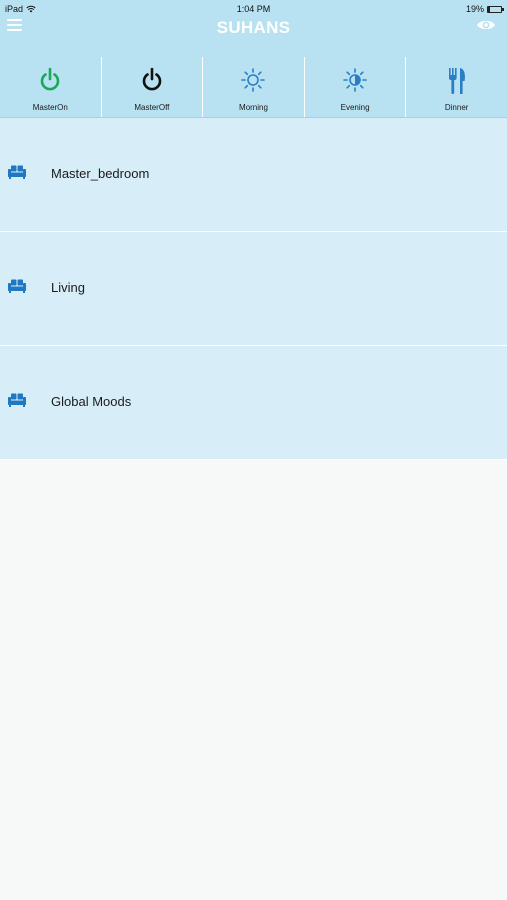 The height and width of the screenshot is (900, 507). I want to click on scene-masteron-button: MasterOn, so click(51, 87).